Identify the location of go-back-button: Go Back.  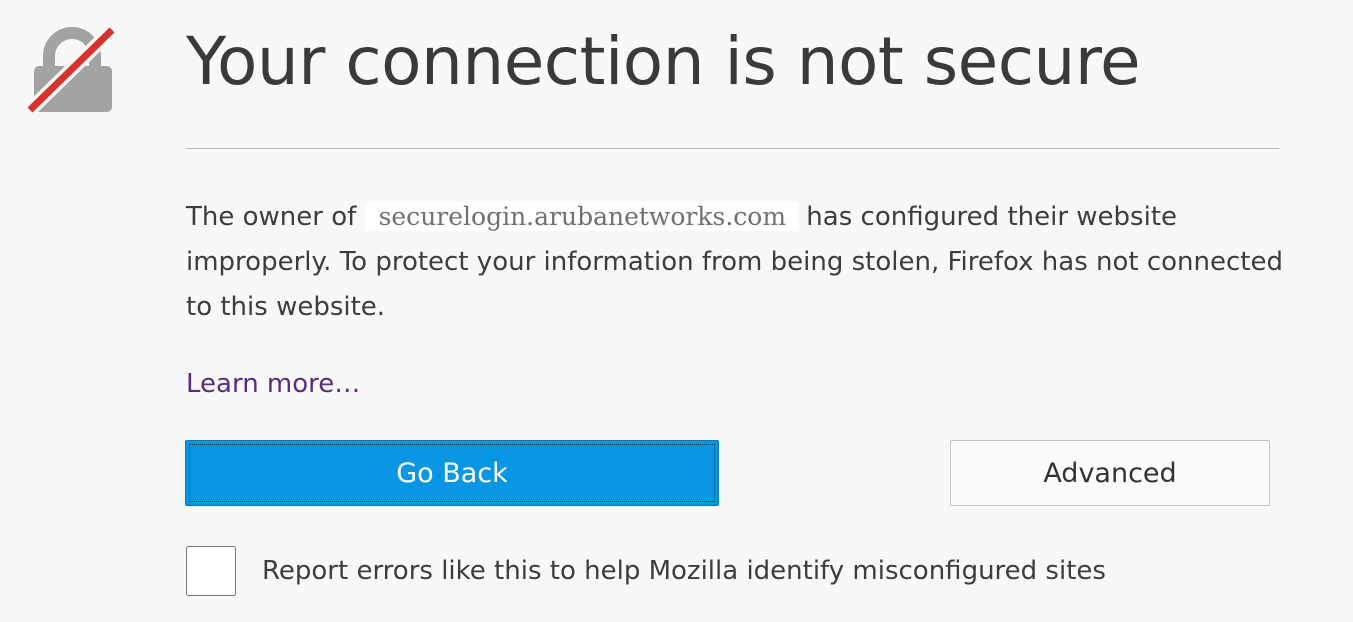
(452, 473).